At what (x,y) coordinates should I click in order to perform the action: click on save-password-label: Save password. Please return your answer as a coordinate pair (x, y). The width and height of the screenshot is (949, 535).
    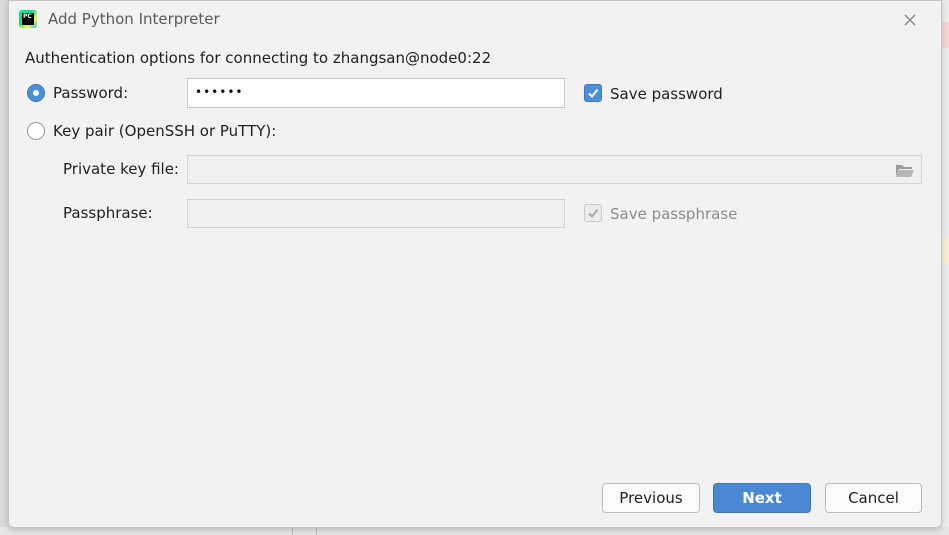
    Looking at the image, I should click on (666, 94).